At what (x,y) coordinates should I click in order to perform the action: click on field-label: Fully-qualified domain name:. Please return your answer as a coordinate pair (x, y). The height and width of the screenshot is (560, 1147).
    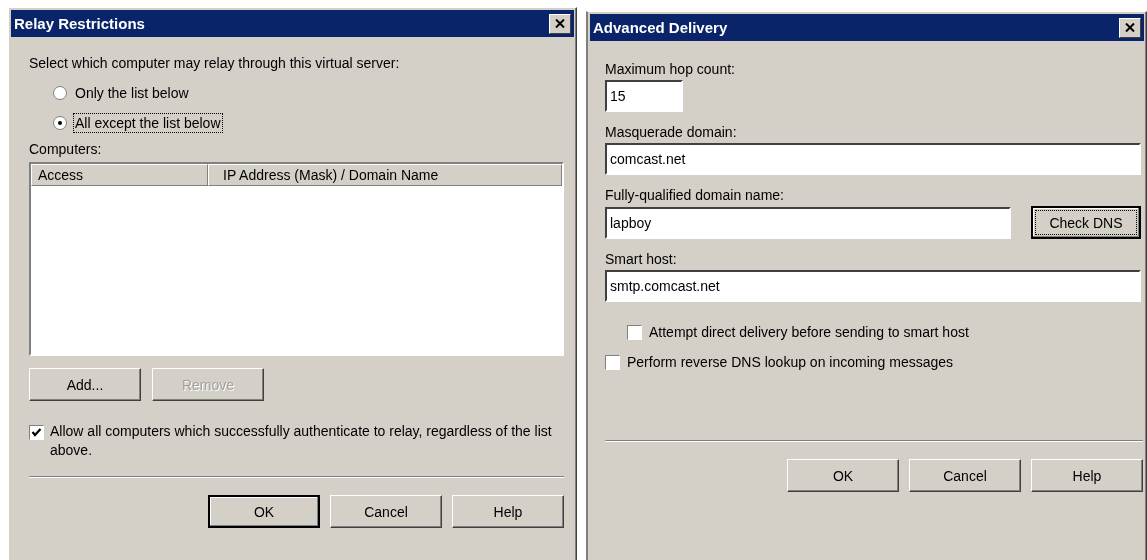
    Looking at the image, I should click on (695, 195).